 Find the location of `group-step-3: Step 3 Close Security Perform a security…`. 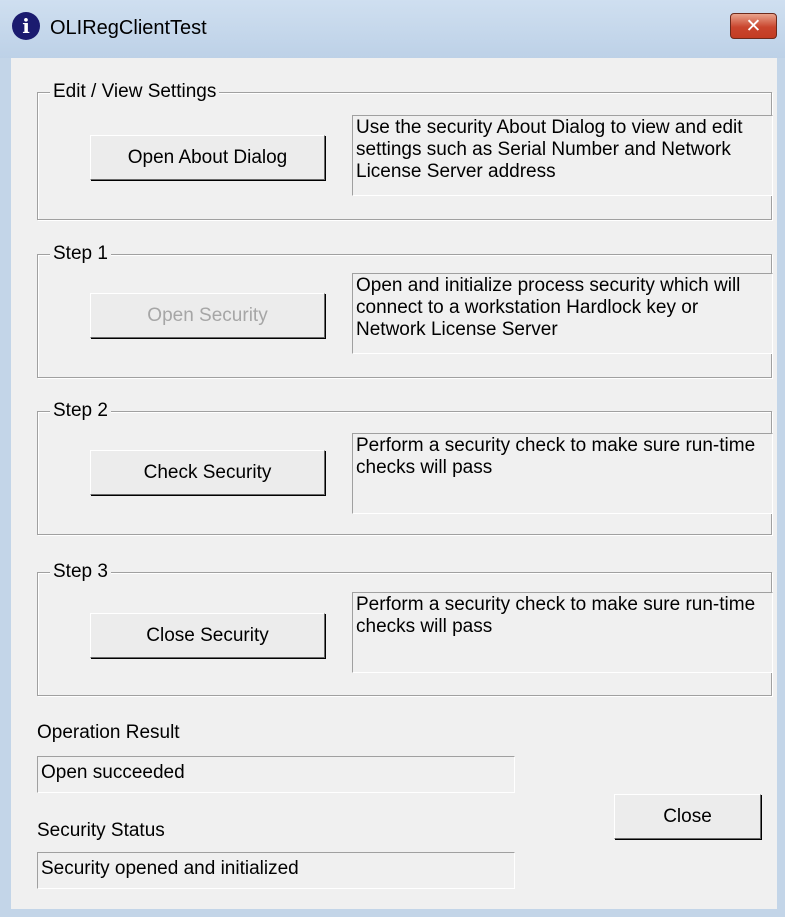

group-step-3: Step 3 Close Security Perform a security… is located at coordinates (405, 628).